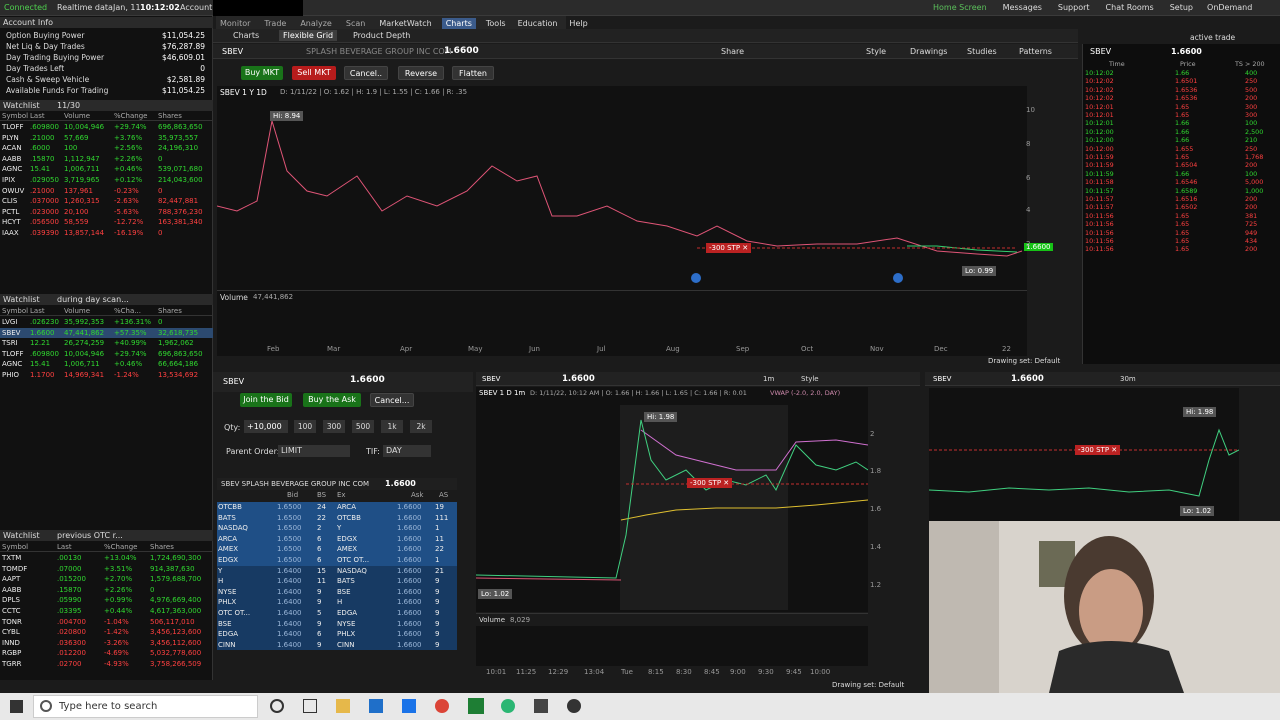 This screenshot has width=1280, height=720. Describe the element at coordinates (982, 51) in the screenshot. I see `studies-menu: Studies` at that location.